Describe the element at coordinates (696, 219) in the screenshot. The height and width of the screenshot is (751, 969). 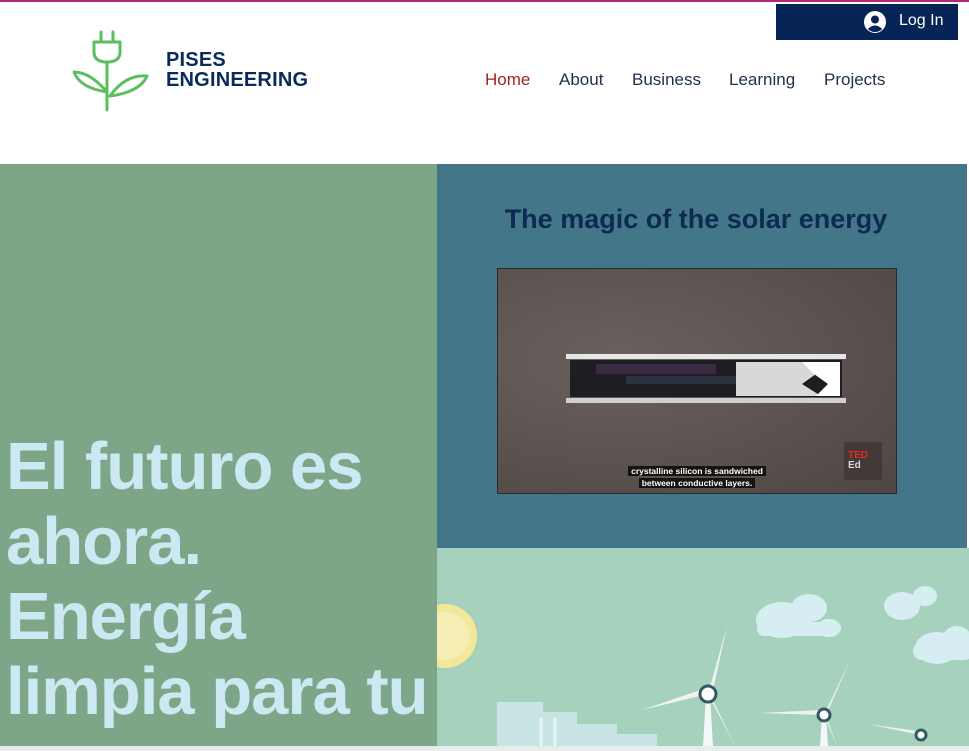
I see `video-title: The magic of the solar energy` at that location.